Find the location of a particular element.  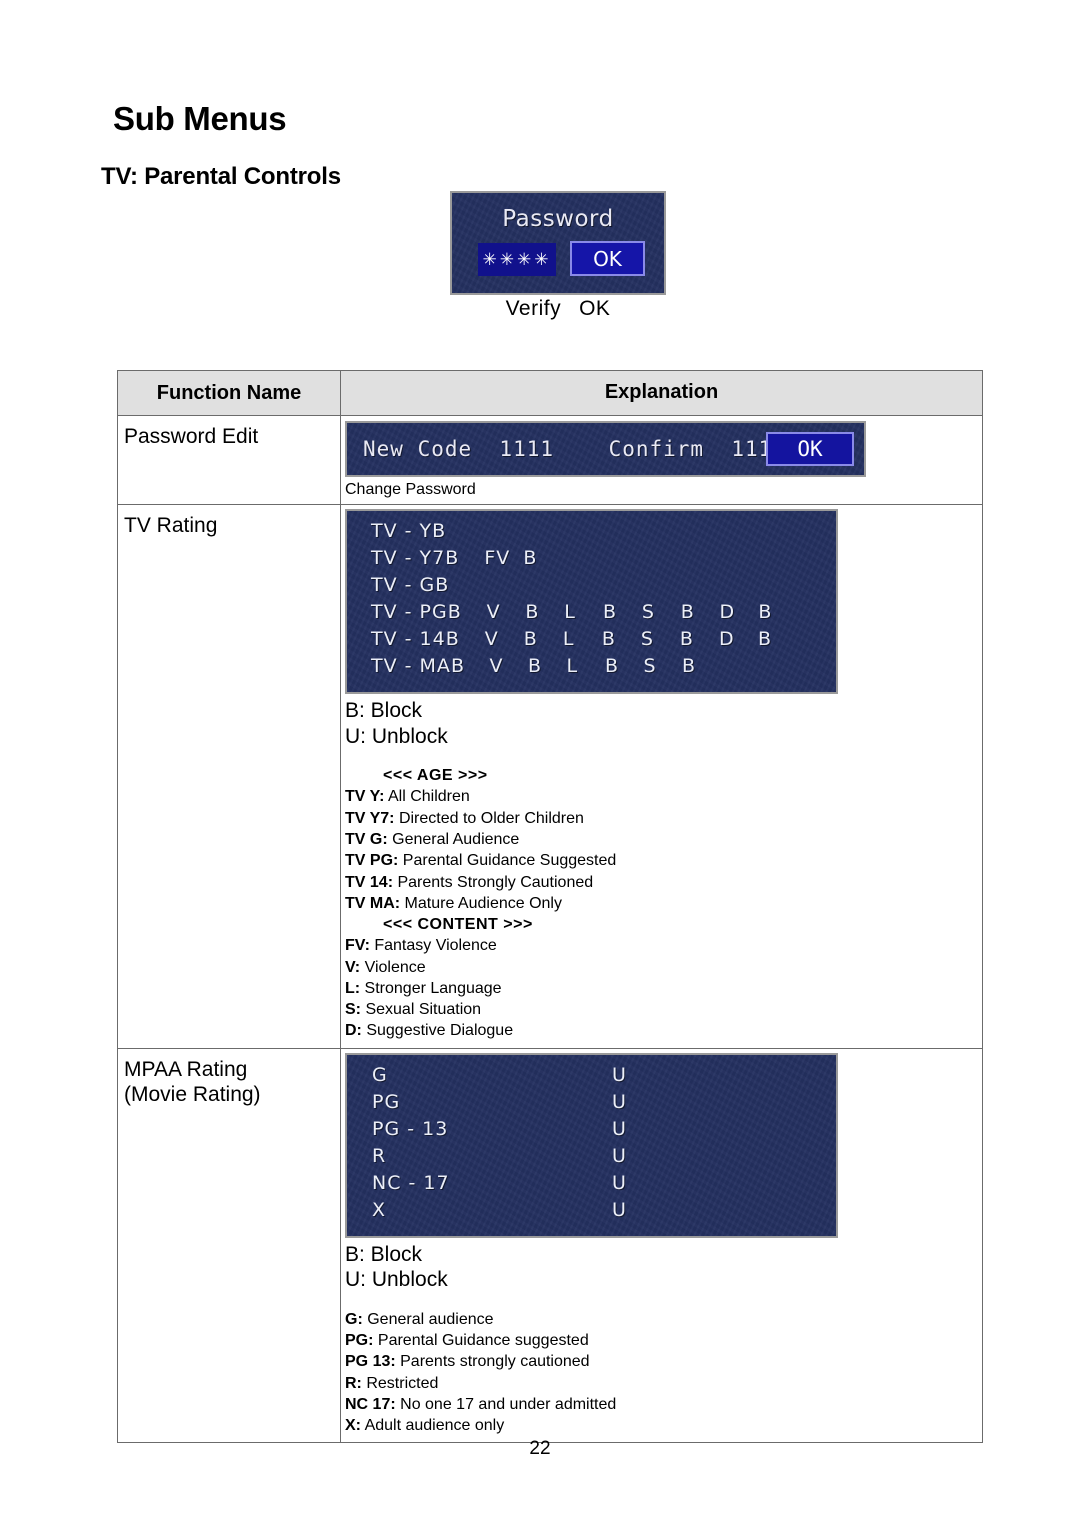

password-input-field: ✳✳✳✳ is located at coordinates (517, 259).